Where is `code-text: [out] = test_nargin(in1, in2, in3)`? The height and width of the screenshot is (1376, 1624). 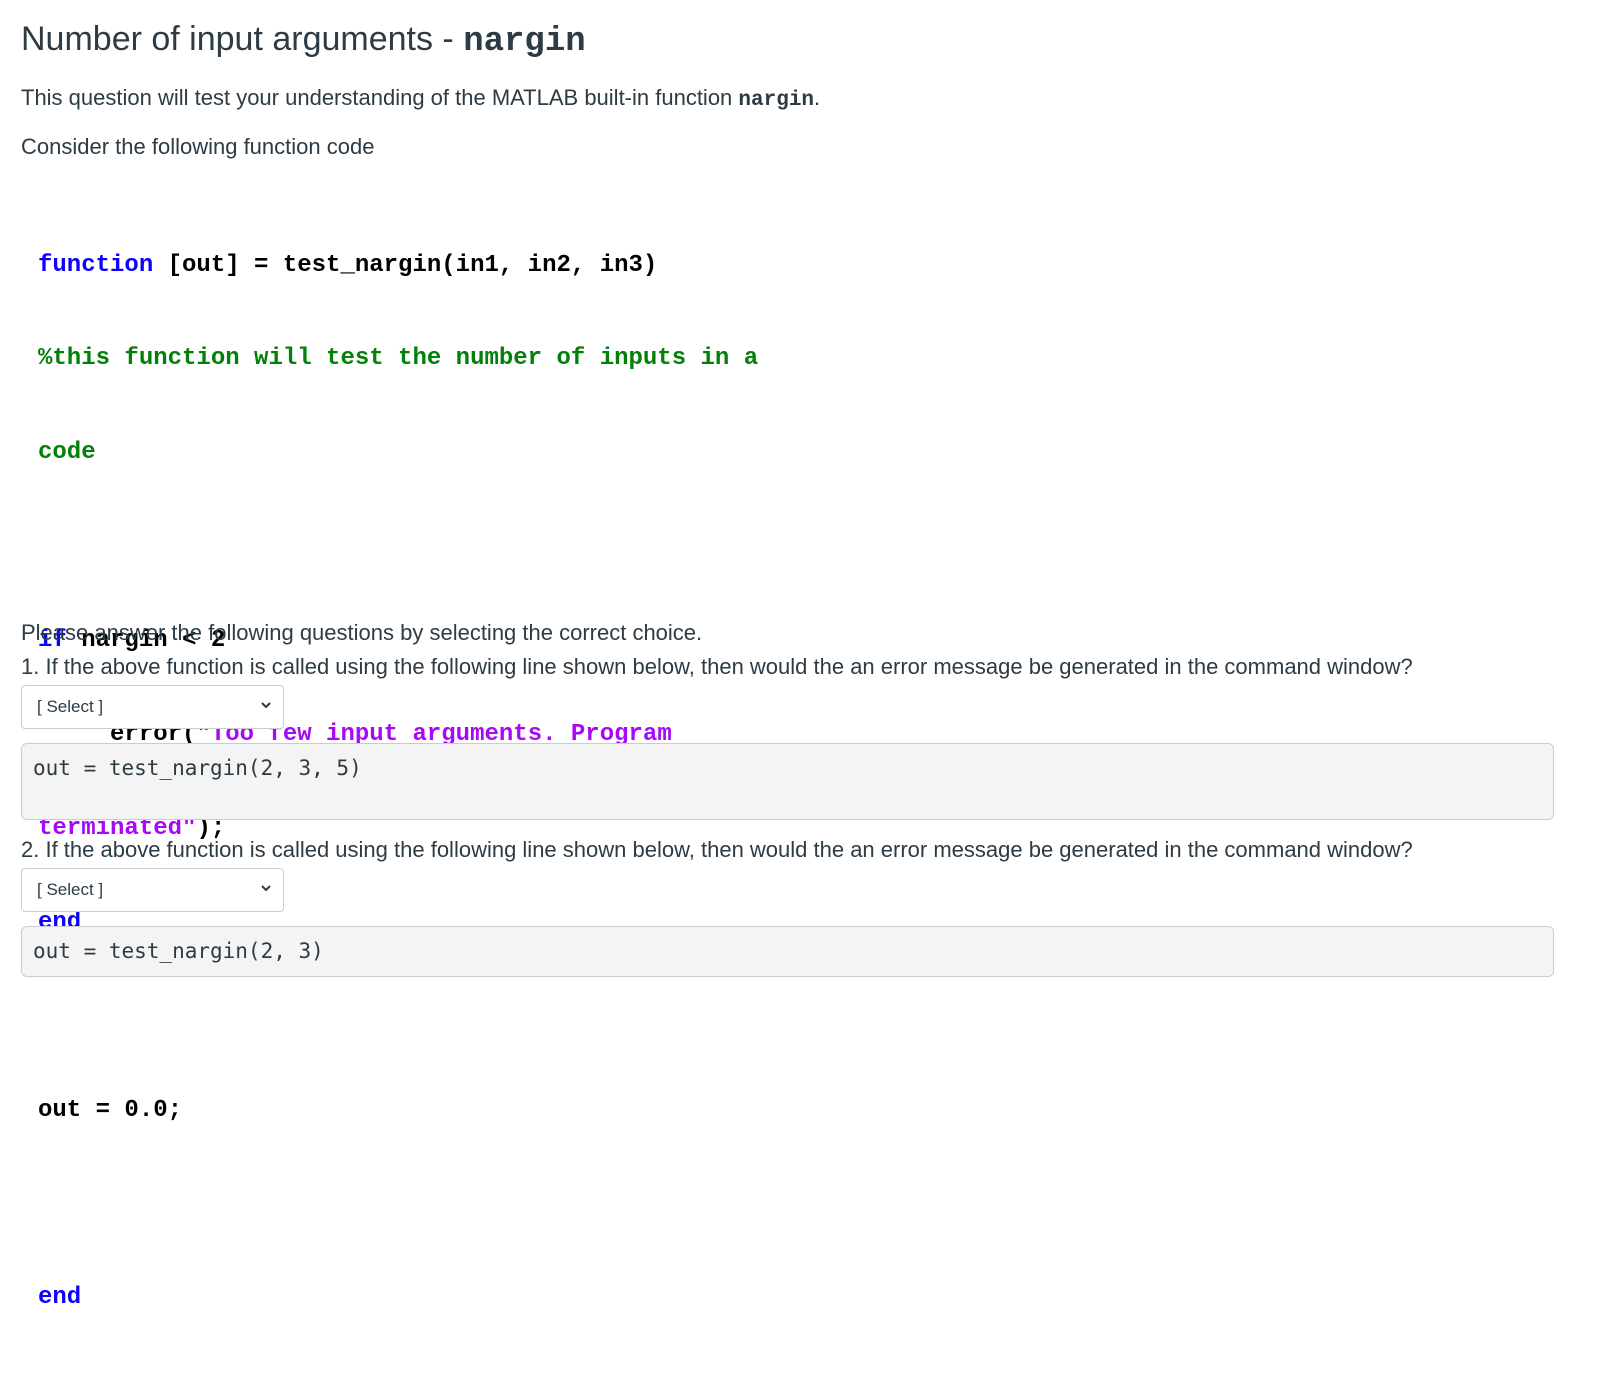 code-text: [out] = test_nargin(in1, in2, in3) is located at coordinates (405, 265).